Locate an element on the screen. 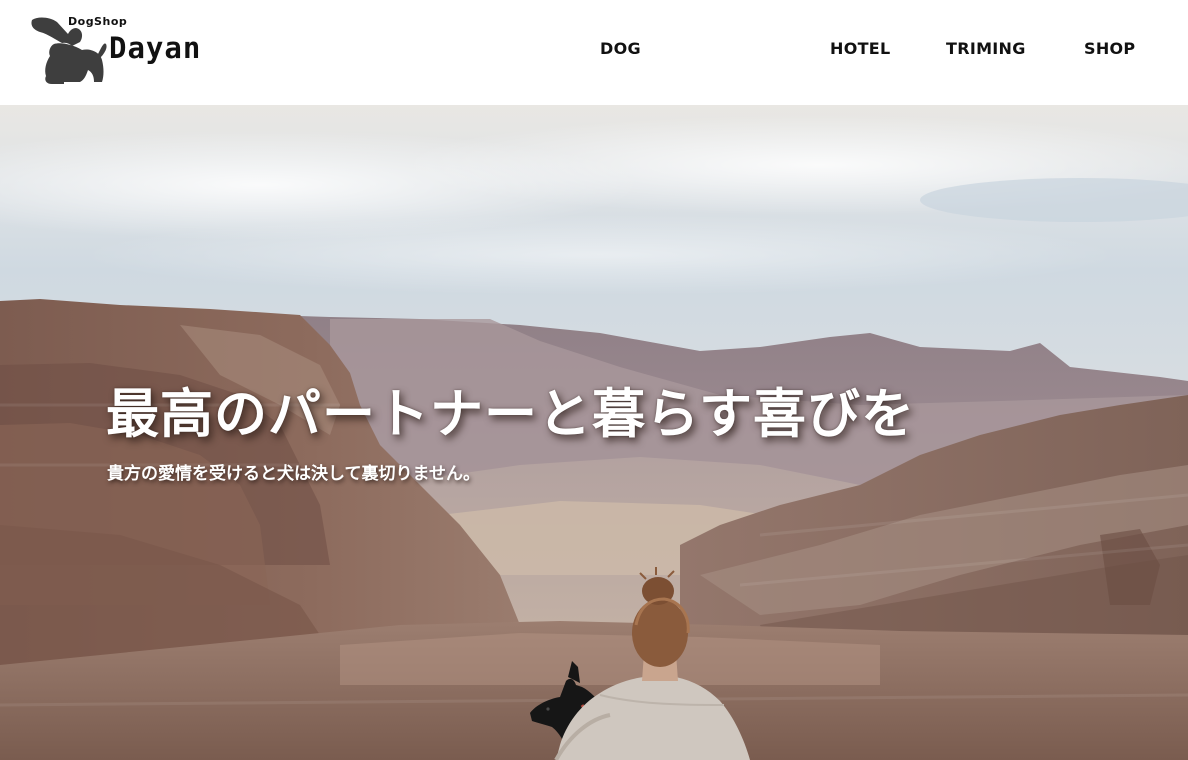 The width and height of the screenshot is (1188, 760). nav-link-triming: TRIMING is located at coordinates (986, 49).